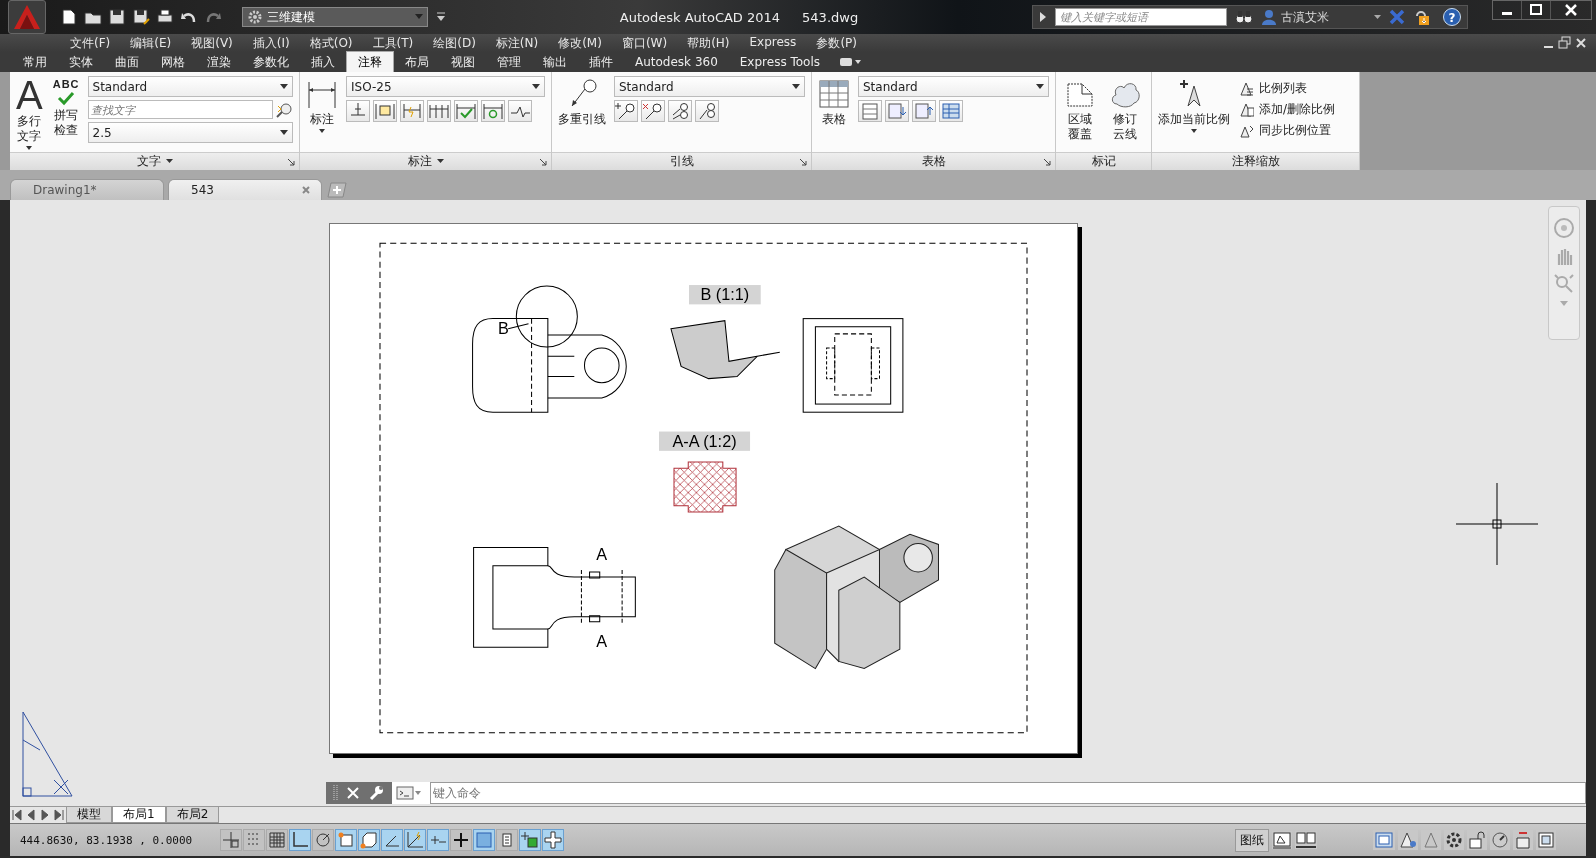 This screenshot has width=1596, height=858. Describe the element at coordinates (323, 62) in the screenshot. I see `ribbon-tab: 插入` at that location.